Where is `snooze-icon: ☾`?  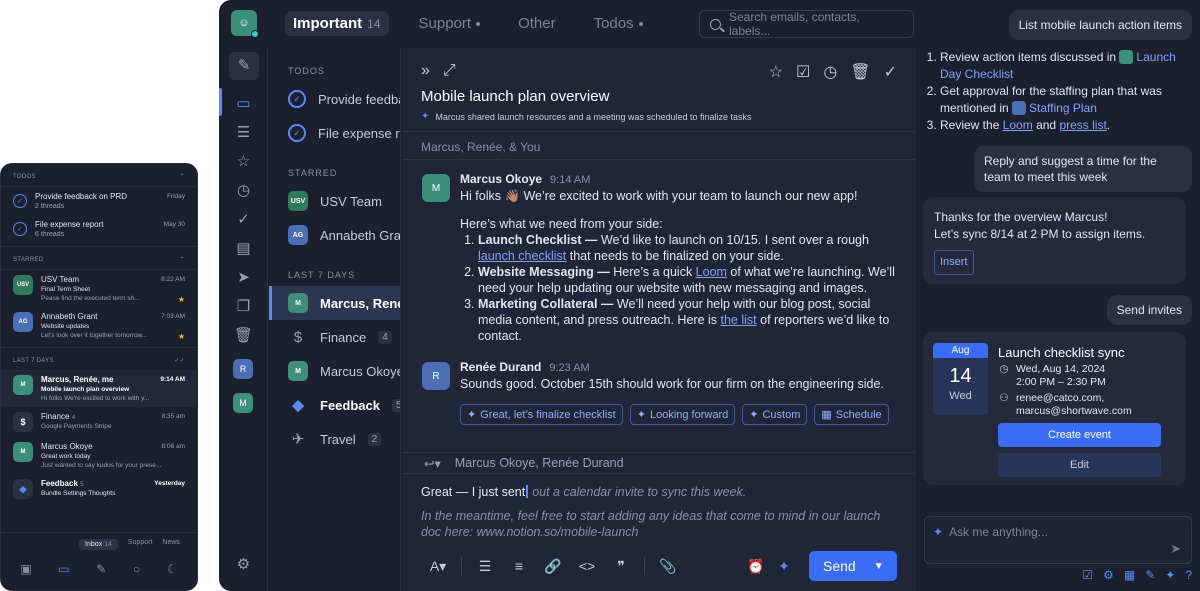
snooze-icon: ☾ is located at coordinates (172, 569).